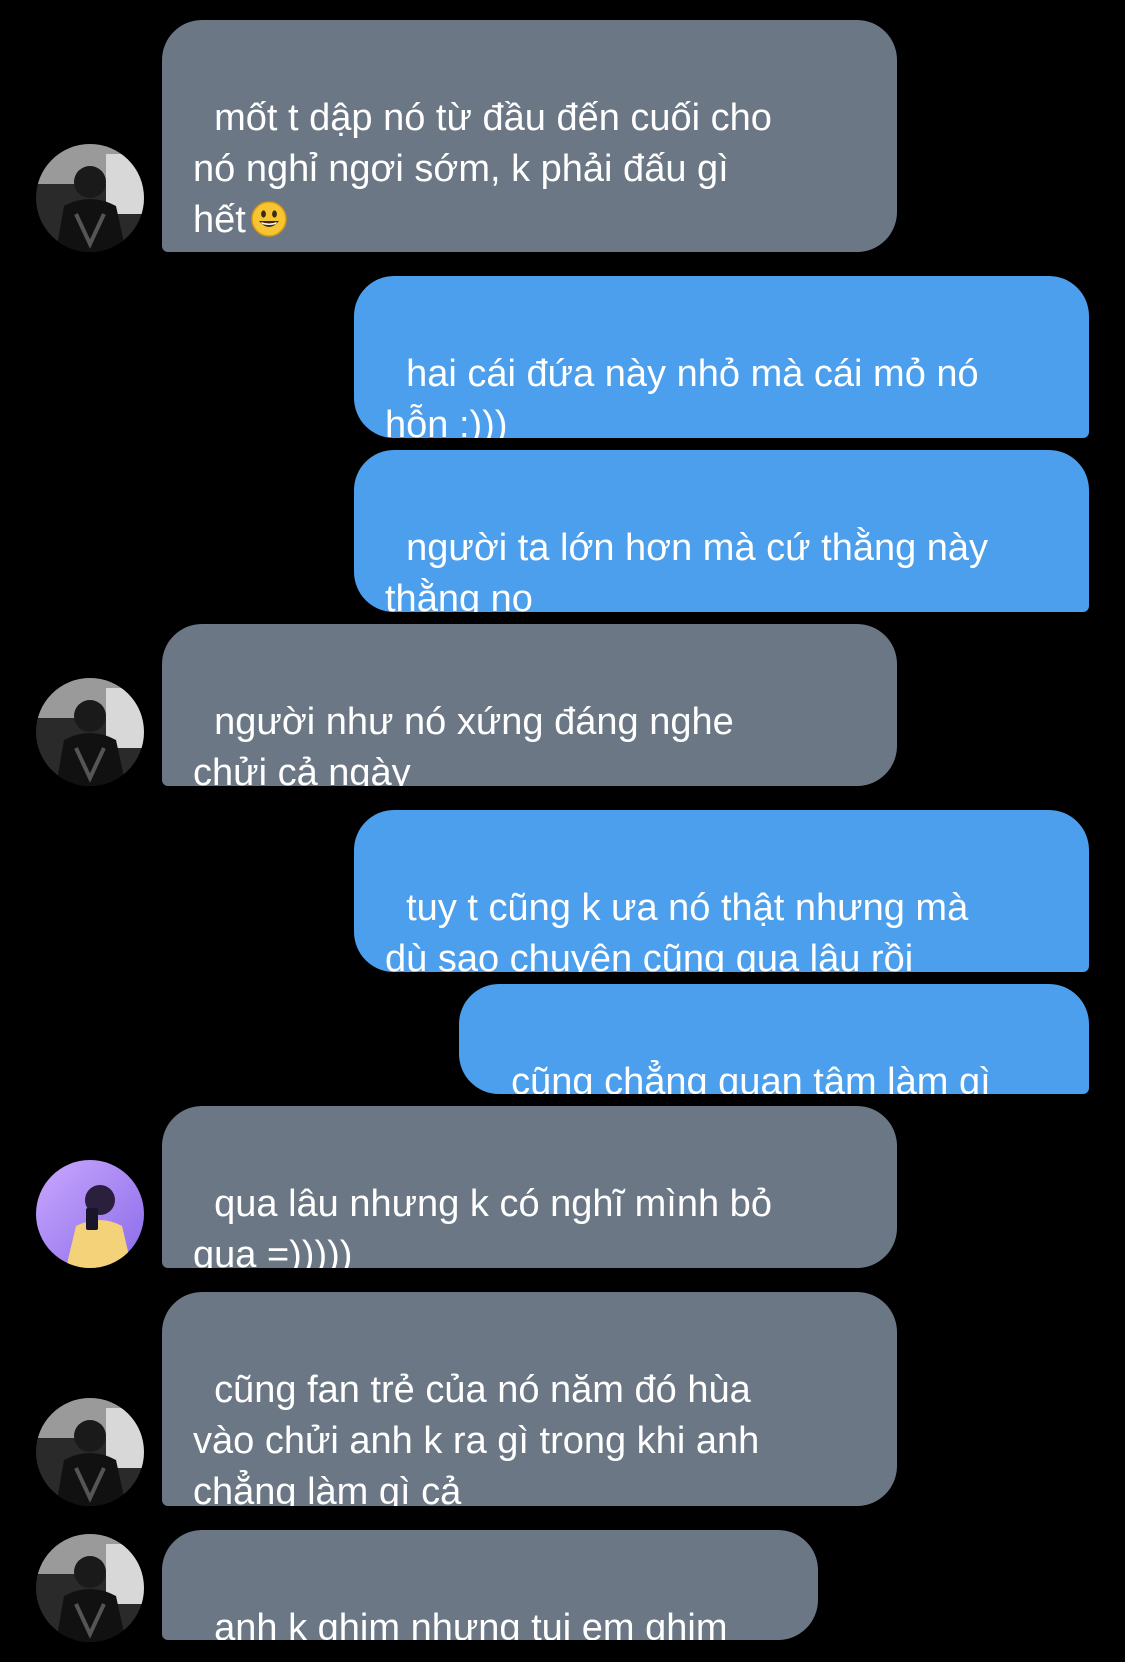 This screenshot has width=1125, height=1662. I want to click on message-bubble-received: người như nó xứng đáng nghe chửi cả ngày, so click(529, 705).